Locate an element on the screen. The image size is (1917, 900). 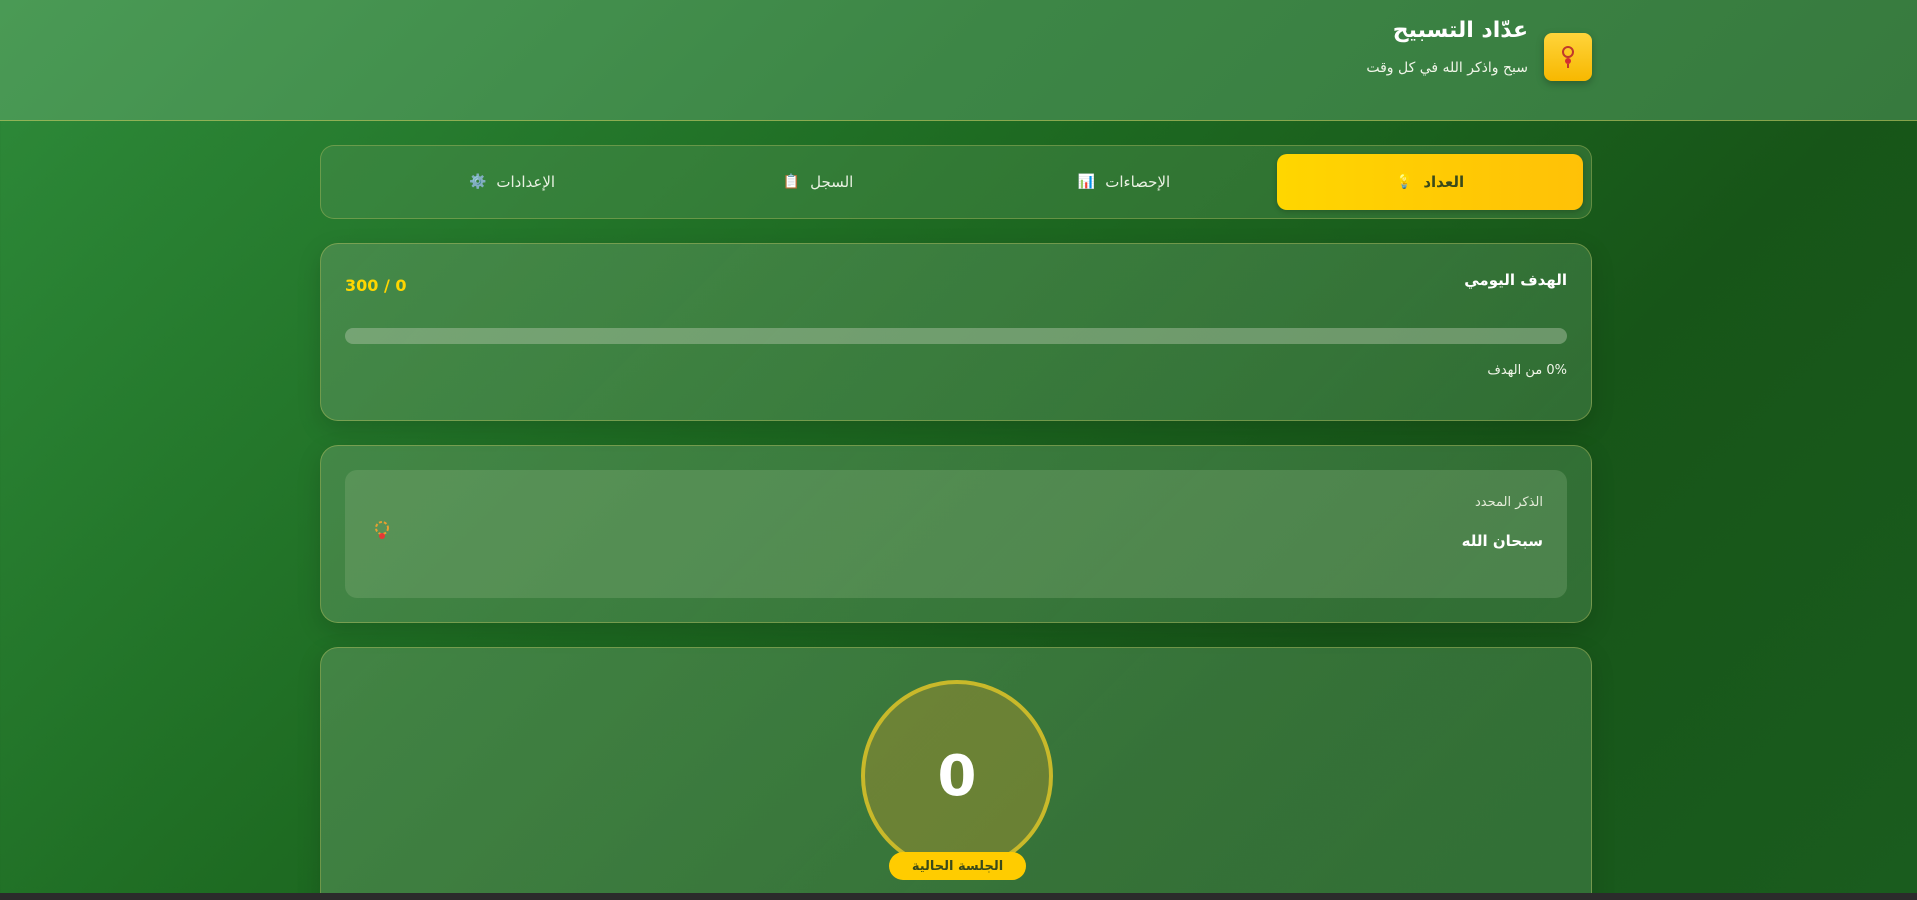
counter-tap-button: 0 is located at coordinates (957, 776).